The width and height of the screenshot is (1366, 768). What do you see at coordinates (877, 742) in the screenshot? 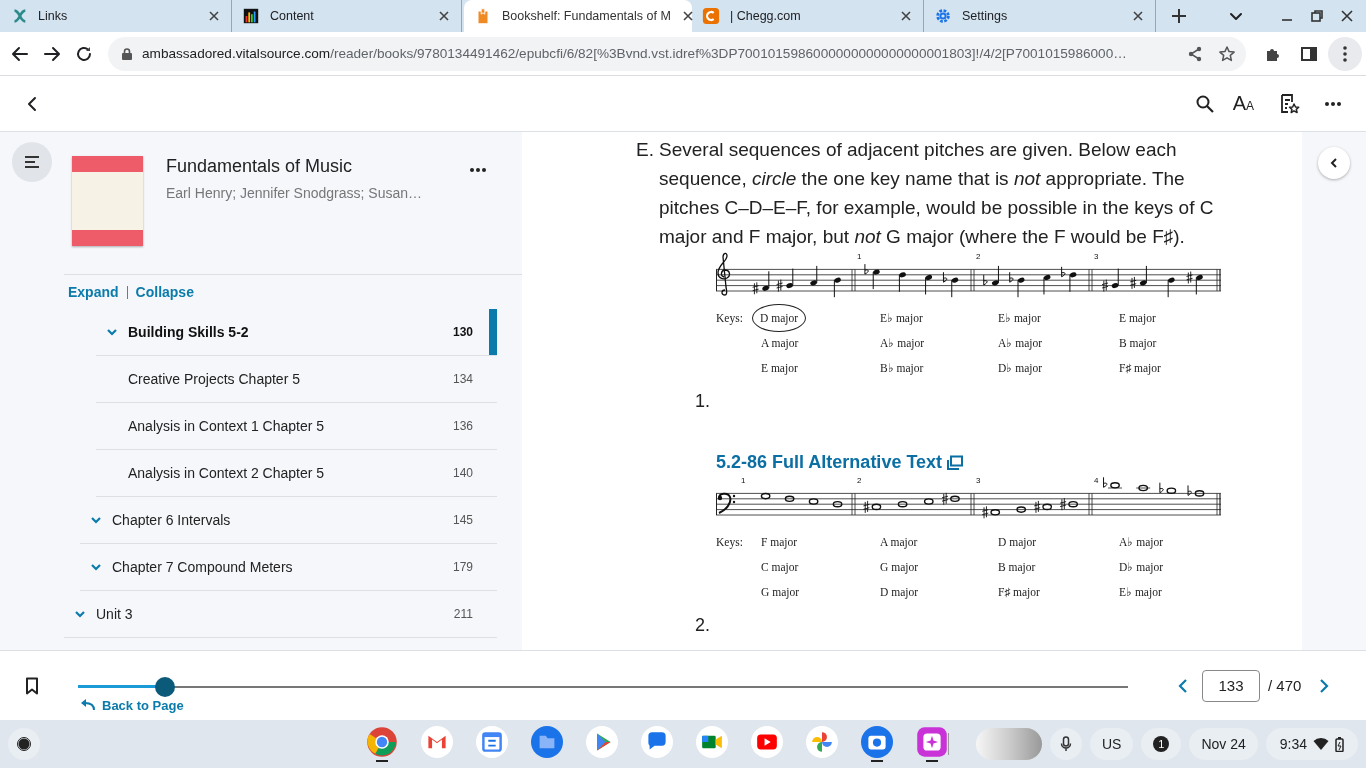
I see `camera-app-icon` at bounding box center [877, 742].